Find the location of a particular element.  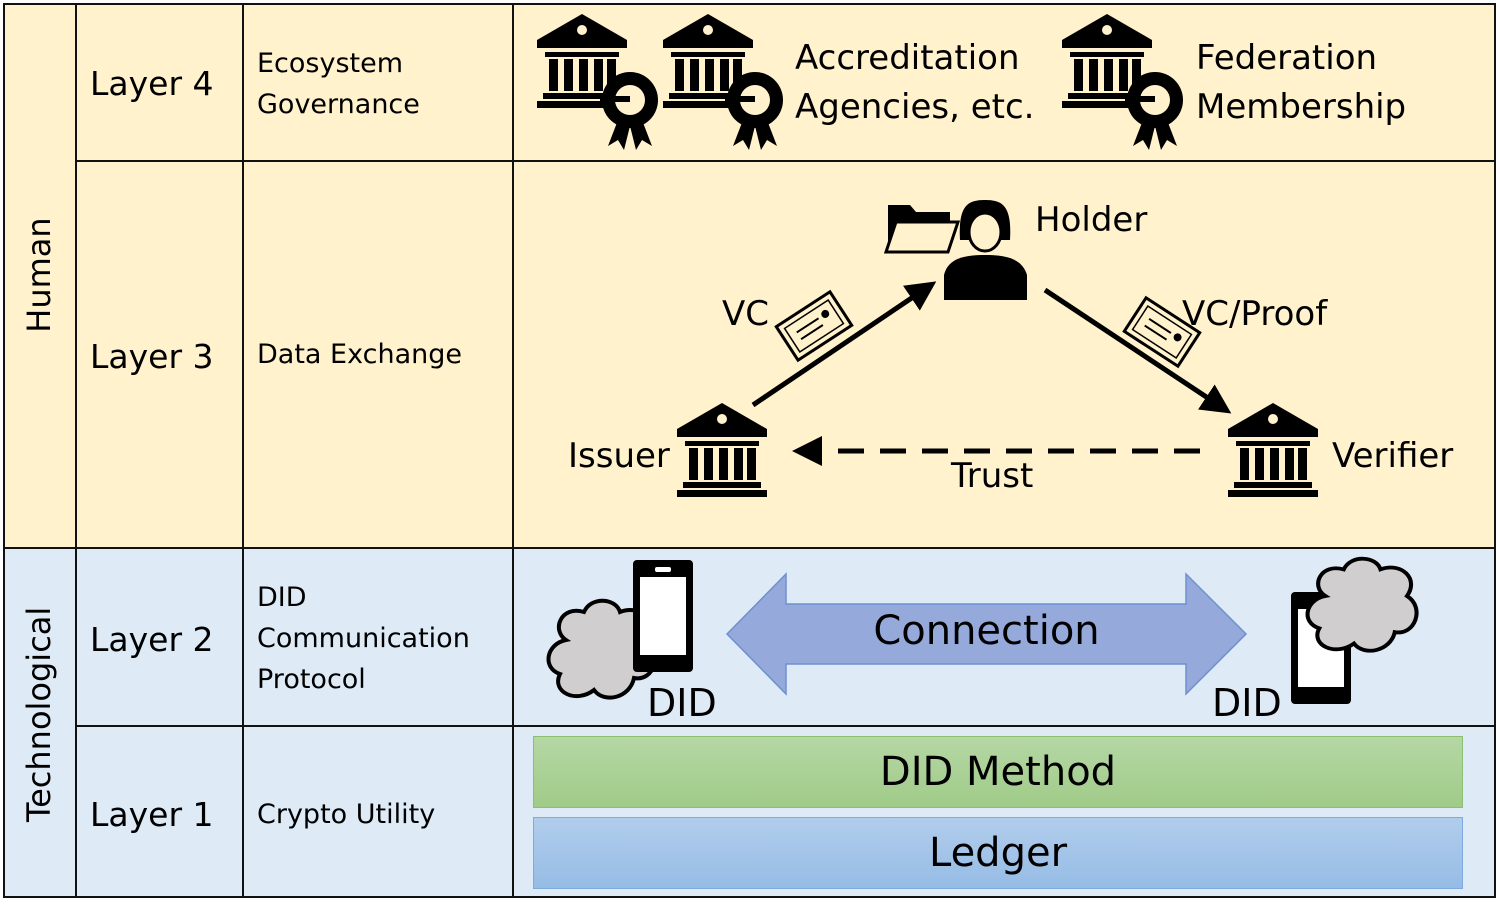

accreditation-line: Accreditation is located at coordinates (907, 58).